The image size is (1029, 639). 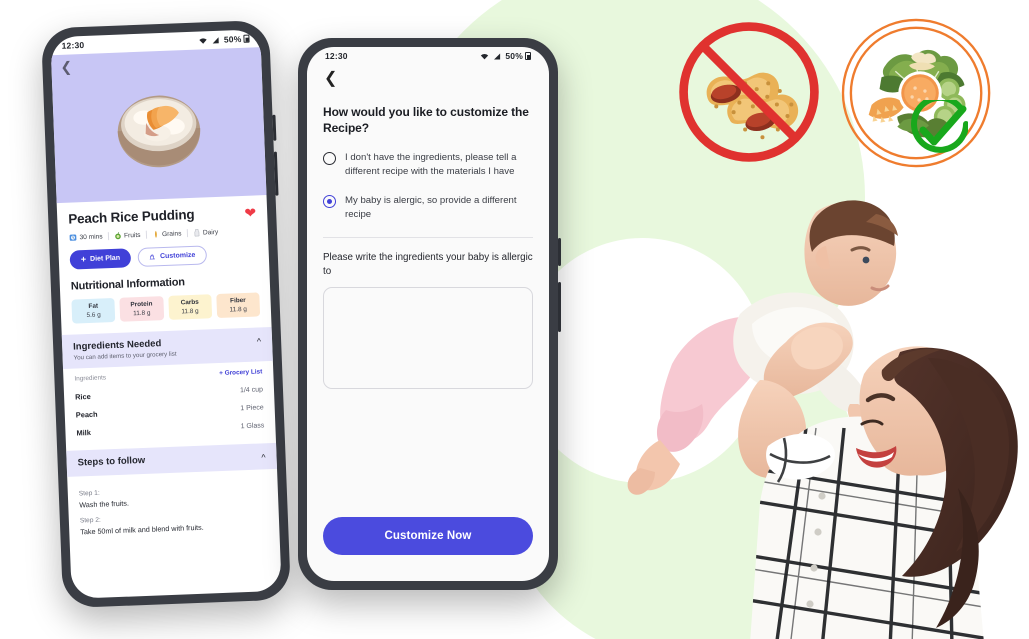 I want to click on grain-icon, so click(x=155, y=234).